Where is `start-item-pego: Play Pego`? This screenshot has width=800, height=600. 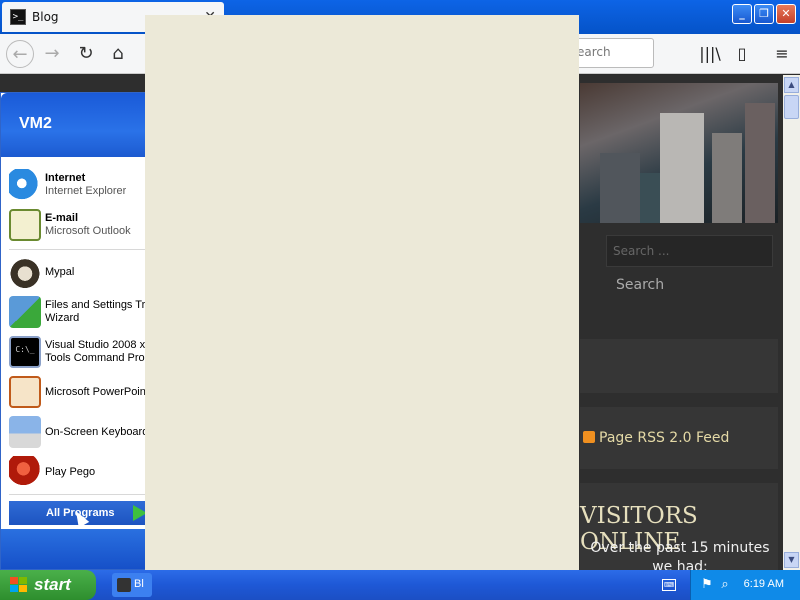 start-item-pego: Play Pego is located at coordinates (80, 472).